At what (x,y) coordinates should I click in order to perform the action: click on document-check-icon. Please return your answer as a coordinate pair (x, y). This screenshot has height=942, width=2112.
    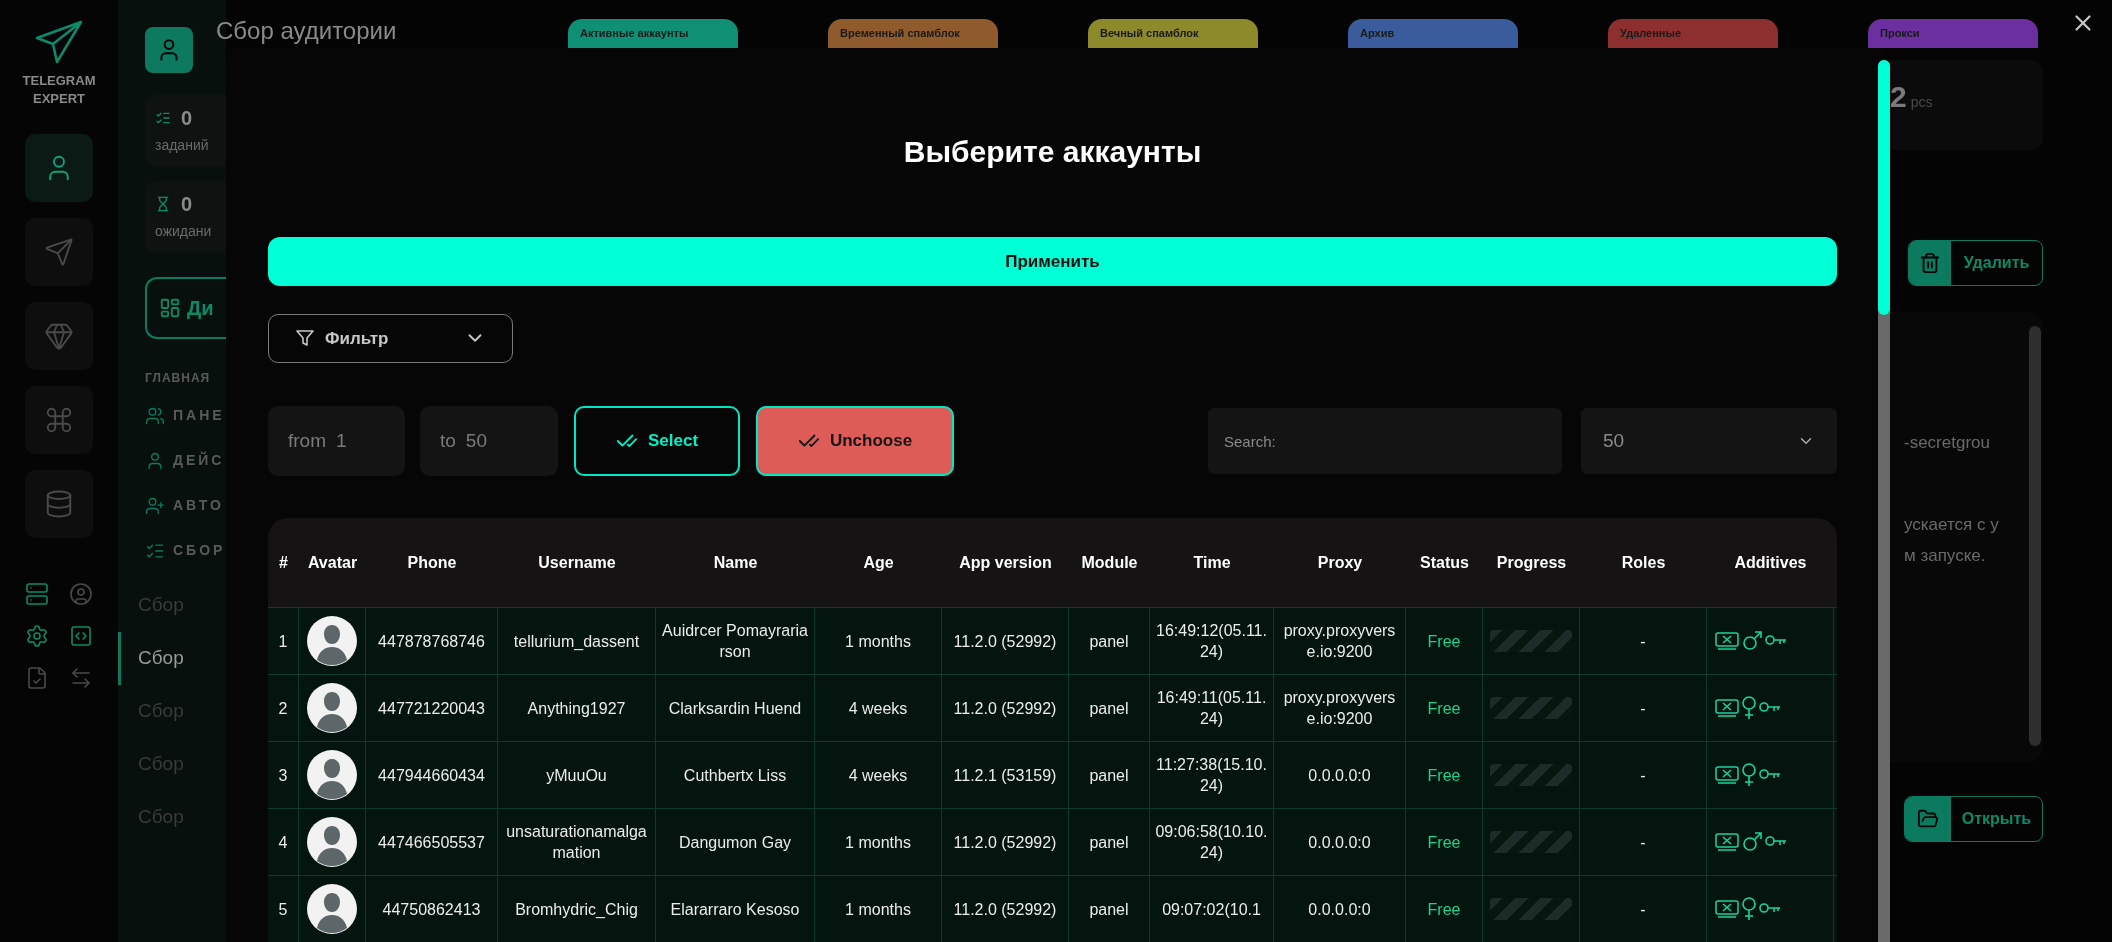
    Looking at the image, I should click on (37, 678).